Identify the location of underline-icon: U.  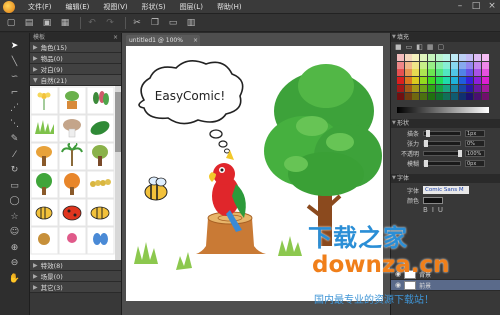
(440, 210).